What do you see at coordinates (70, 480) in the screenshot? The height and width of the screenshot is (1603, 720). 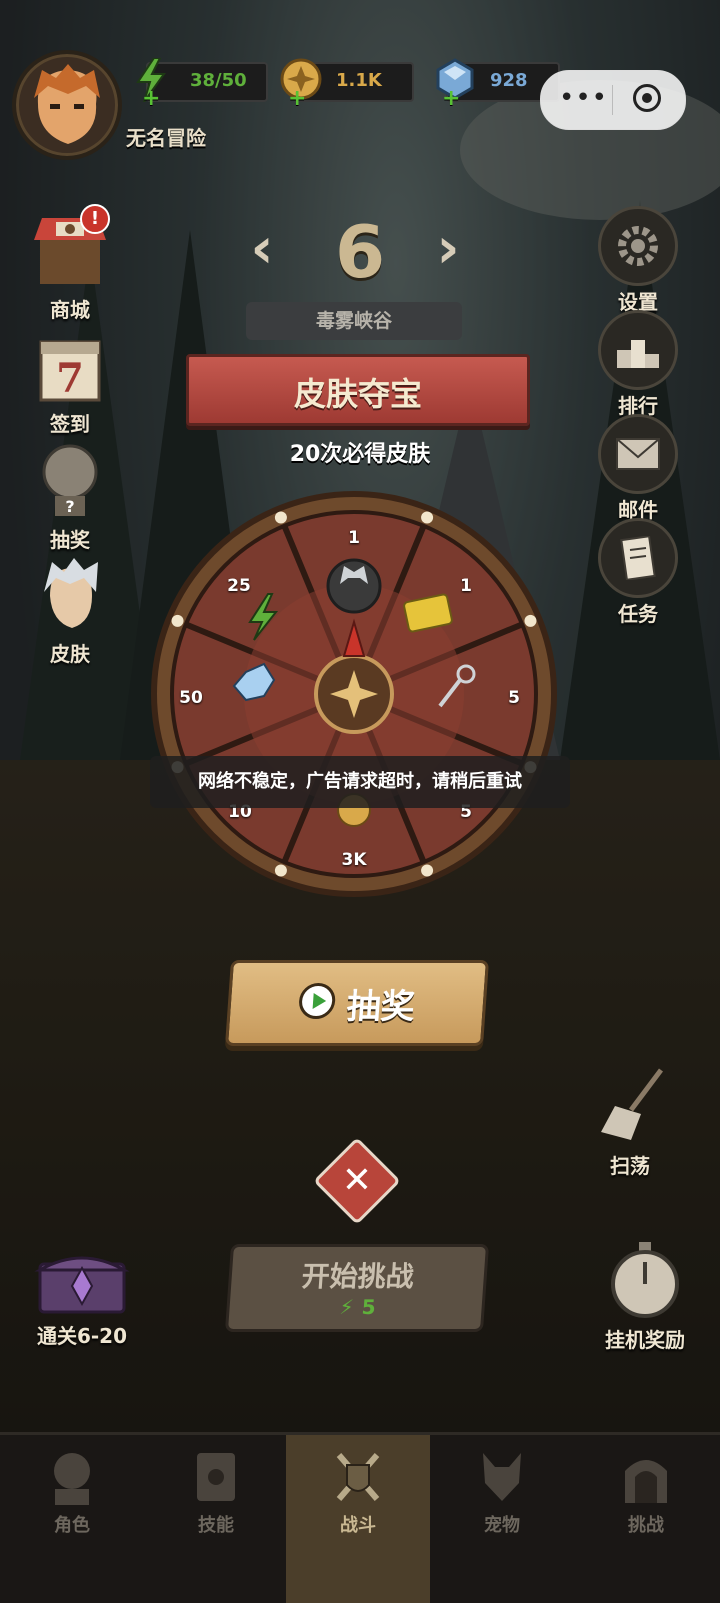 I see `lottery-icon: ?` at bounding box center [70, 480].